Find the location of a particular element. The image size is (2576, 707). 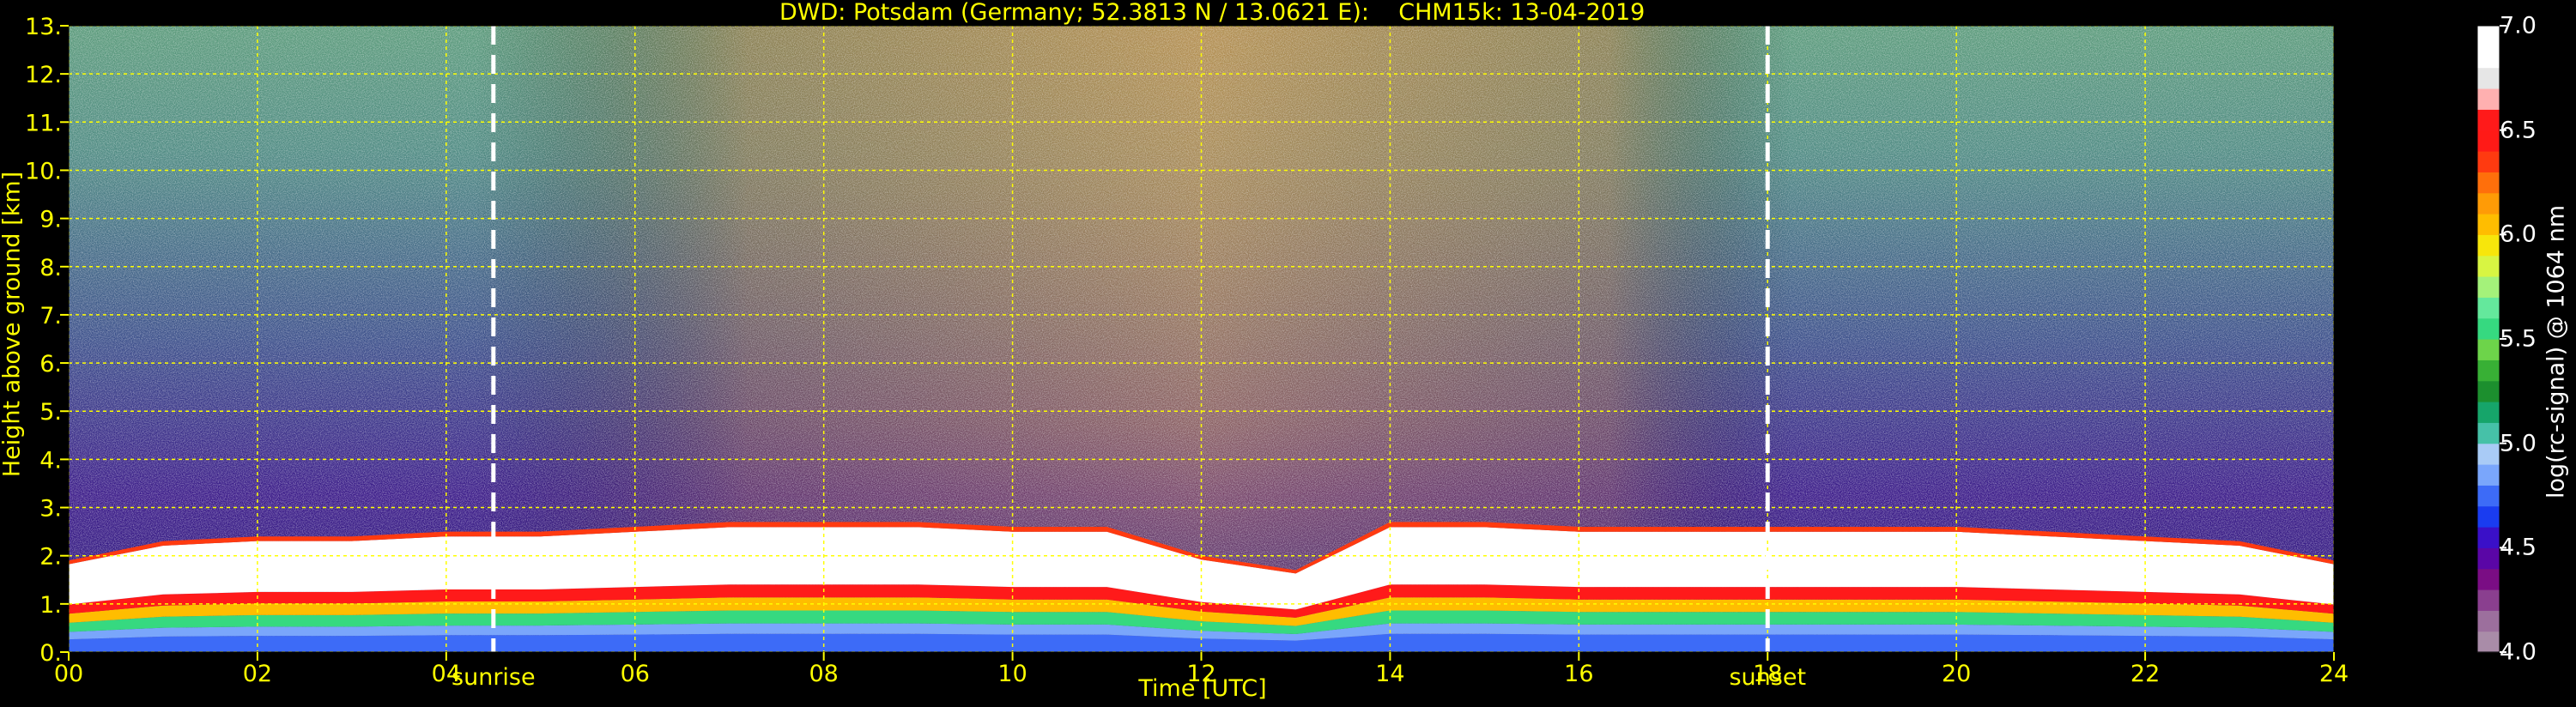

annotation-sunset: sunset is located at coordinates (1768, 677).